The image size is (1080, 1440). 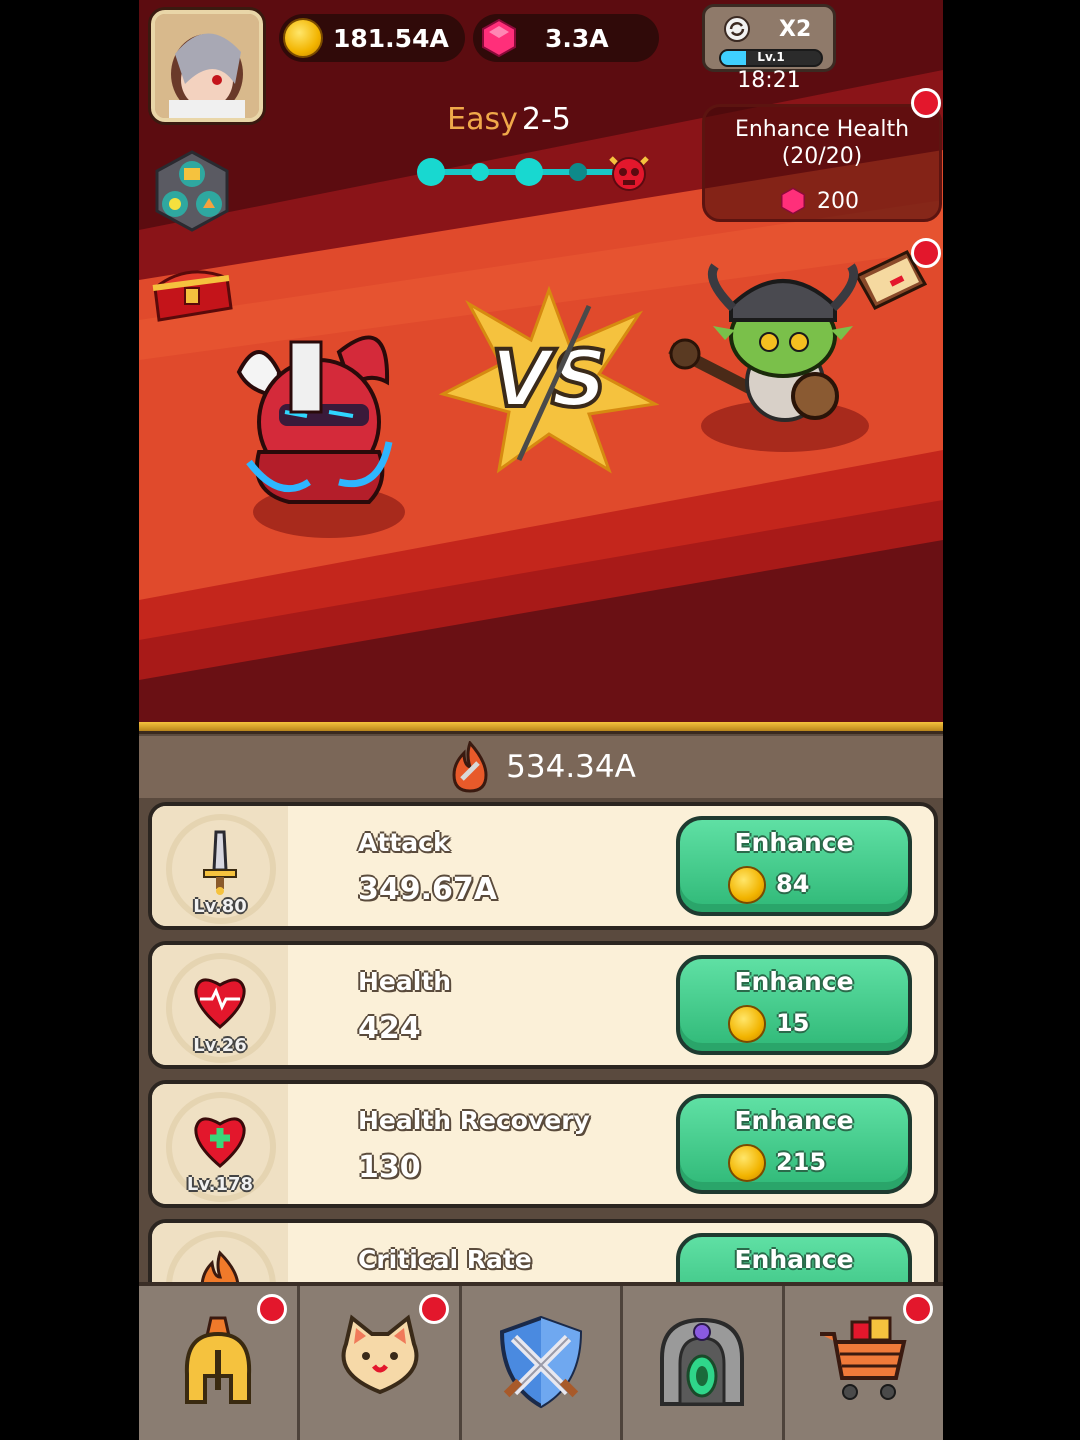 What do you see at coordinates (220, 1045) in the screenshot?
I see `stat-level: Lv.26` at bounding box center [220, 1045].